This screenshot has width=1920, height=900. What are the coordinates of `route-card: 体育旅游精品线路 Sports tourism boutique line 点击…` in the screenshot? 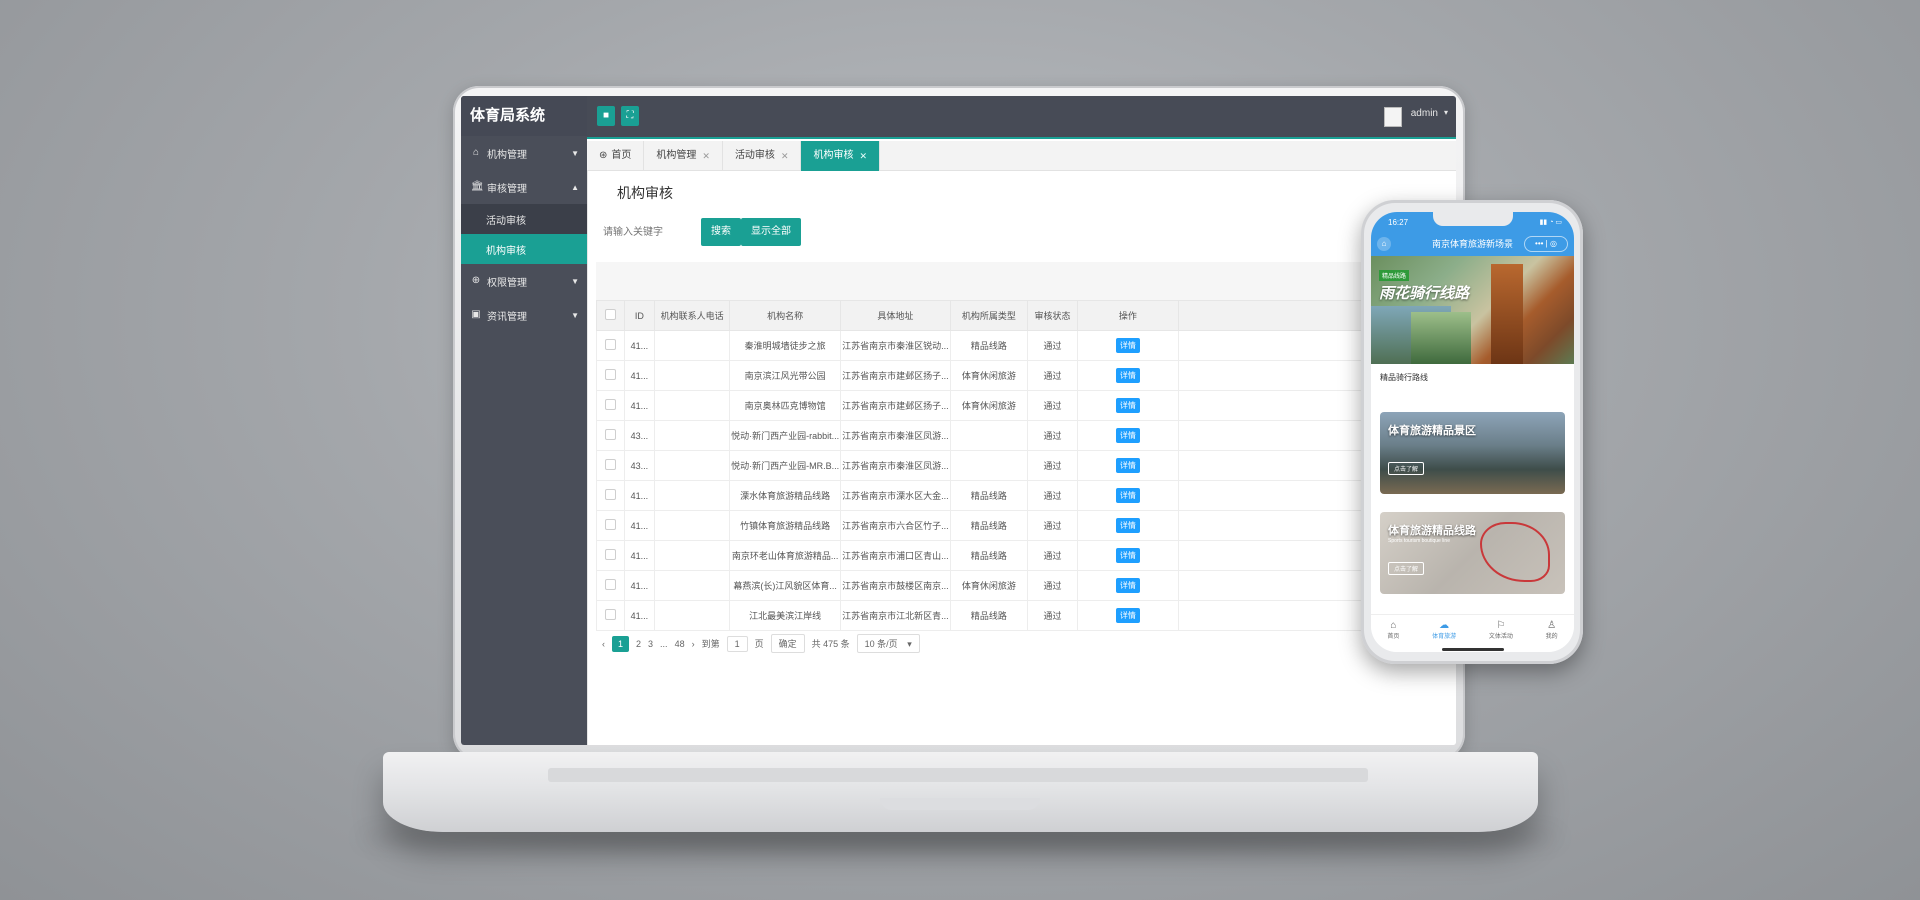 It's located at (1472, 553).